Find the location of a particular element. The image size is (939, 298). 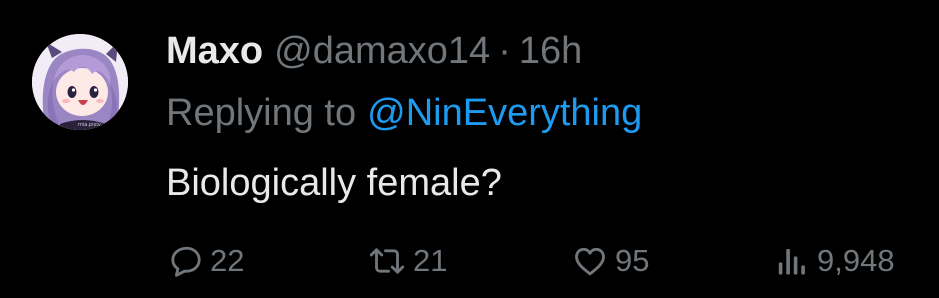

retweet-count: 21 is located at coordinates (430, 260).